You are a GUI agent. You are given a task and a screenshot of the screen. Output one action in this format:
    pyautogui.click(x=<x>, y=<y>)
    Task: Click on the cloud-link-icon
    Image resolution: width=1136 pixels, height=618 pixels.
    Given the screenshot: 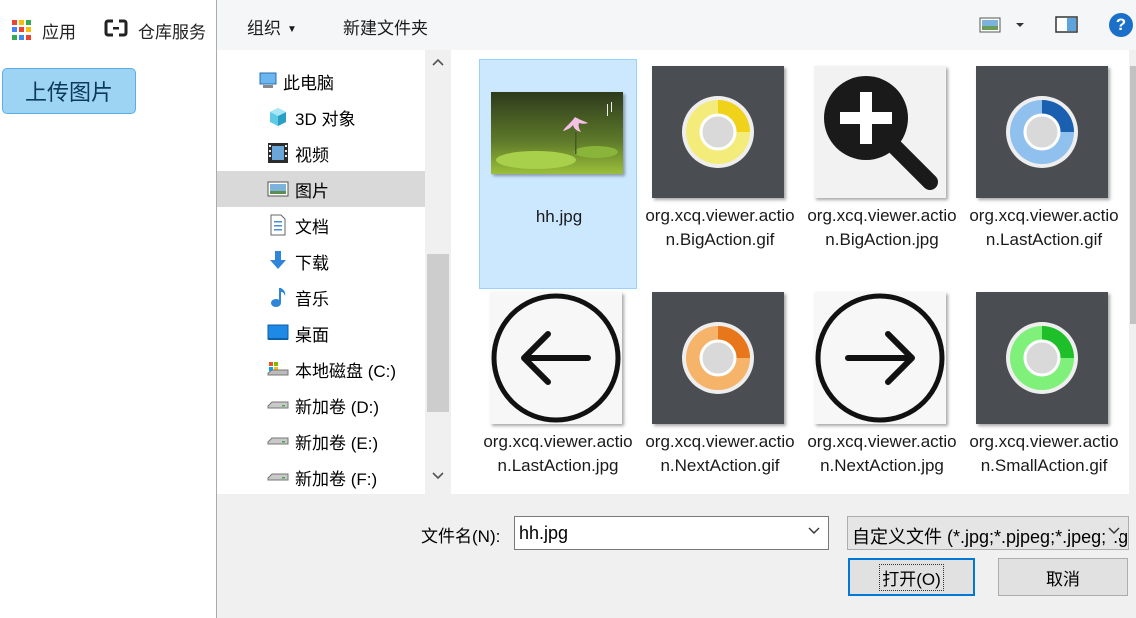 What is the action you would take?
    pyautogui.click(x=116, y=30)
    